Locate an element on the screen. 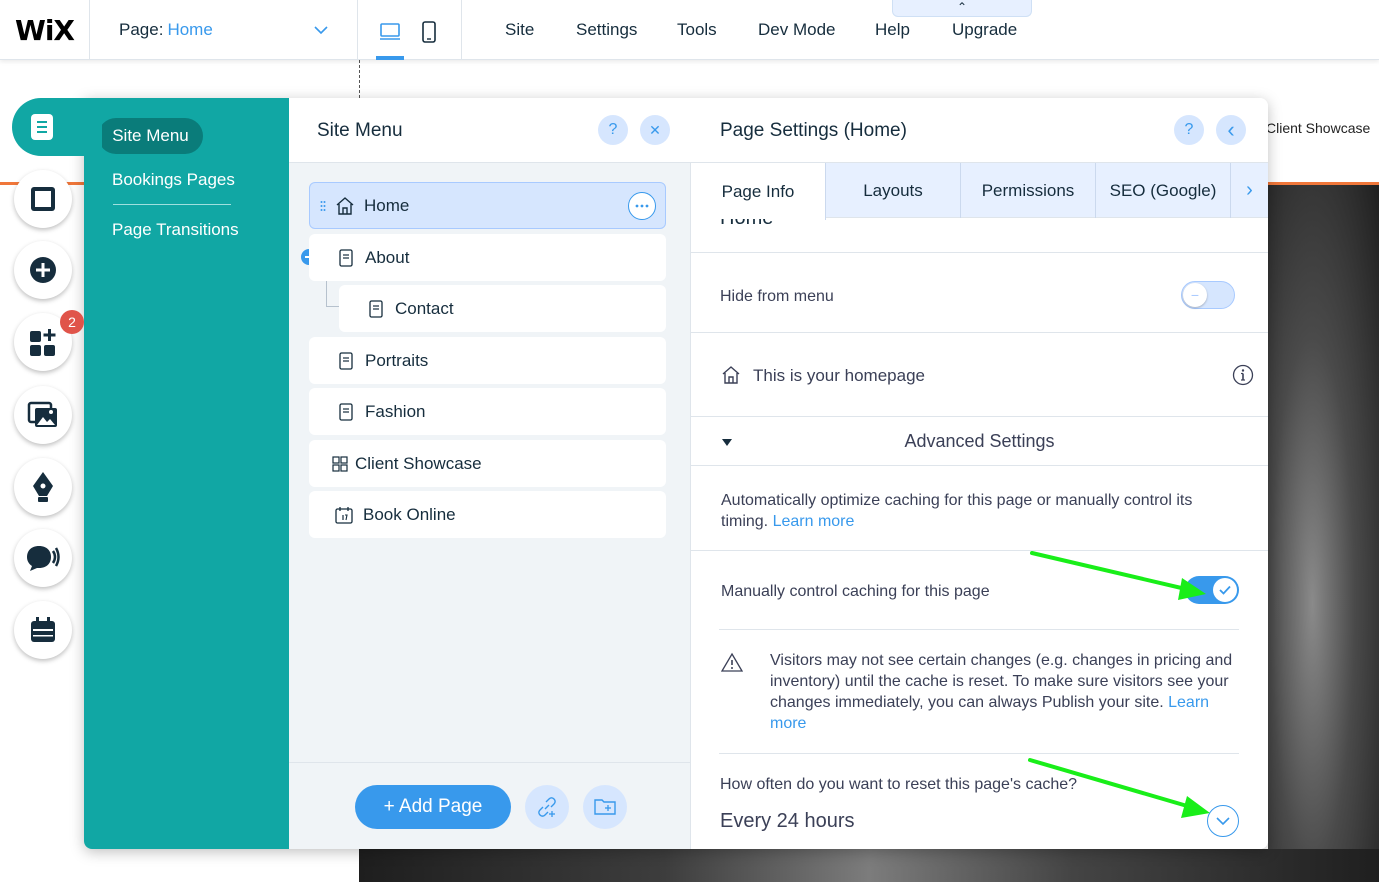  home-icon is located at coordinates (345, 206).